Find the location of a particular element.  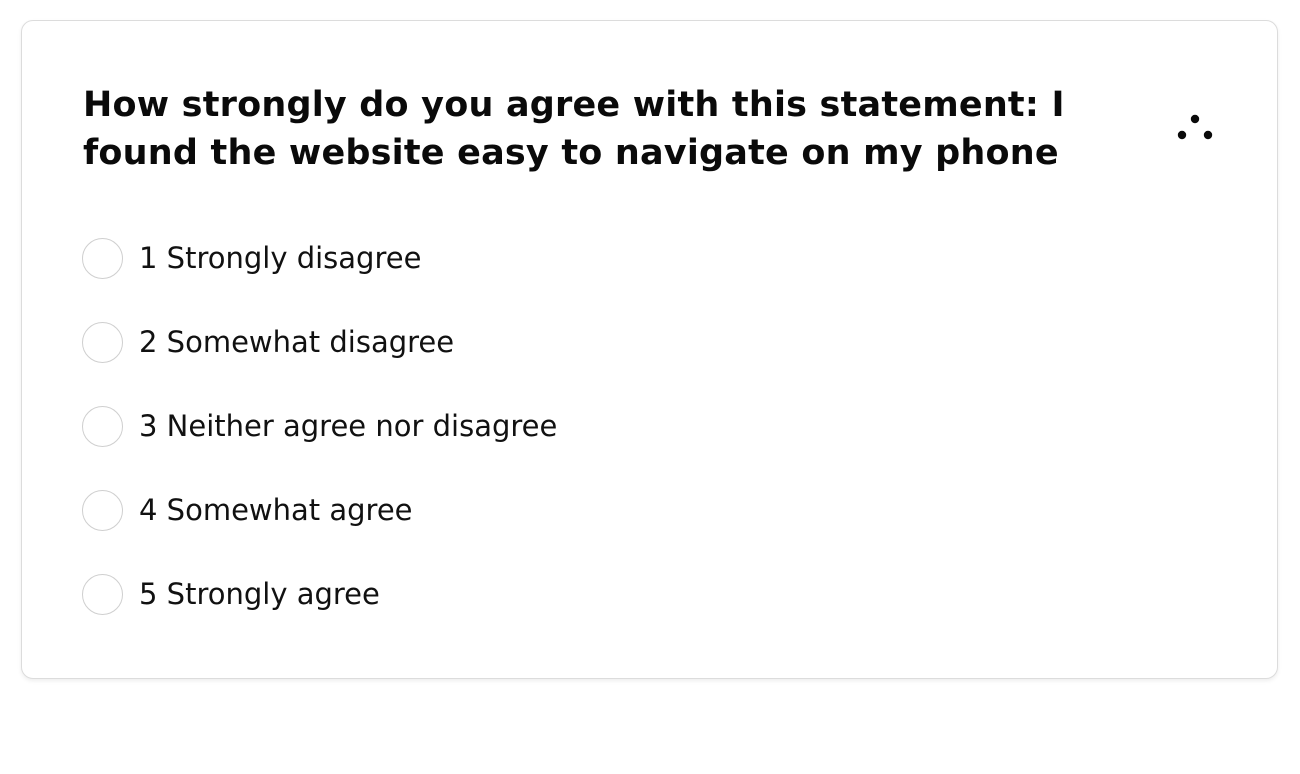

three-dot-cluster-icon is located at coordinates (1195, 127).